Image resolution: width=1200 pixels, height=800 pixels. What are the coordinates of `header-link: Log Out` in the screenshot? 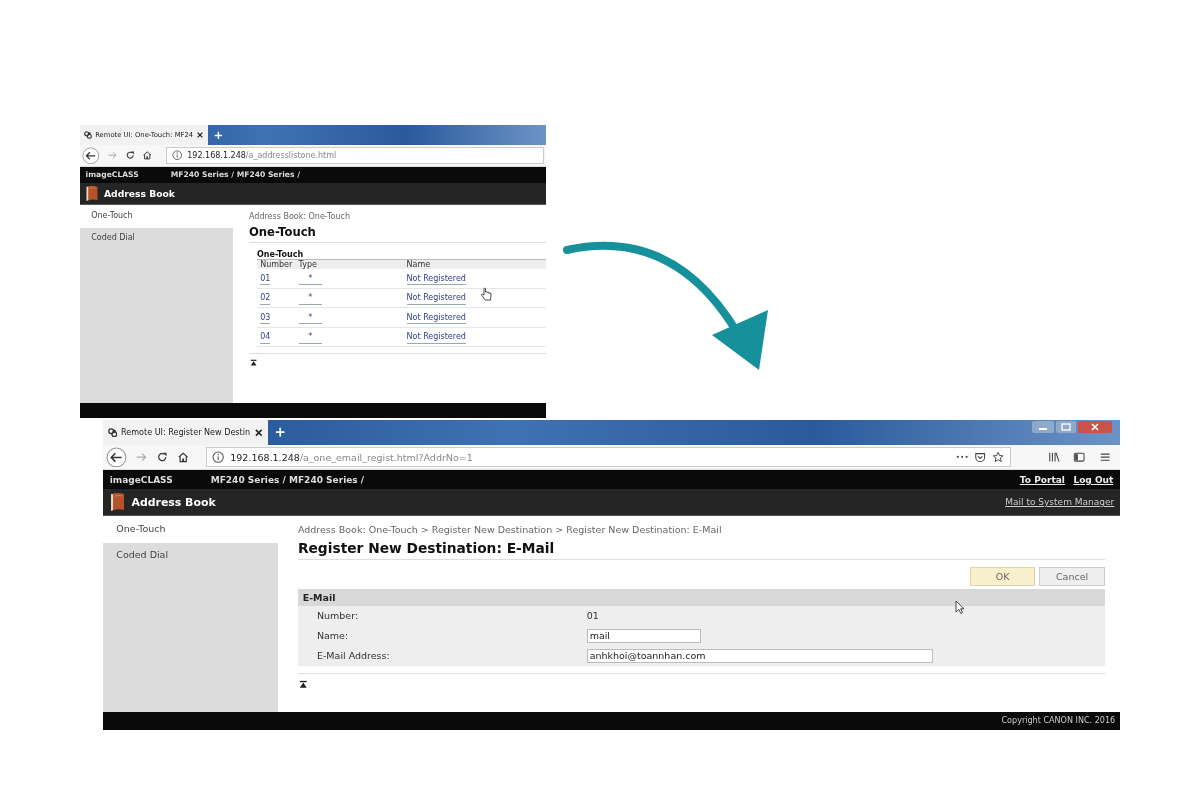 It's located at (1093, 479).